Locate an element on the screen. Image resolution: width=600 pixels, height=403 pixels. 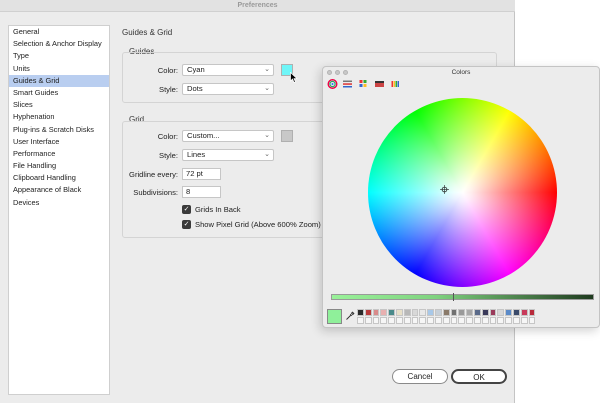
mouse-pointer-icon is located at coordinates (294, 77).